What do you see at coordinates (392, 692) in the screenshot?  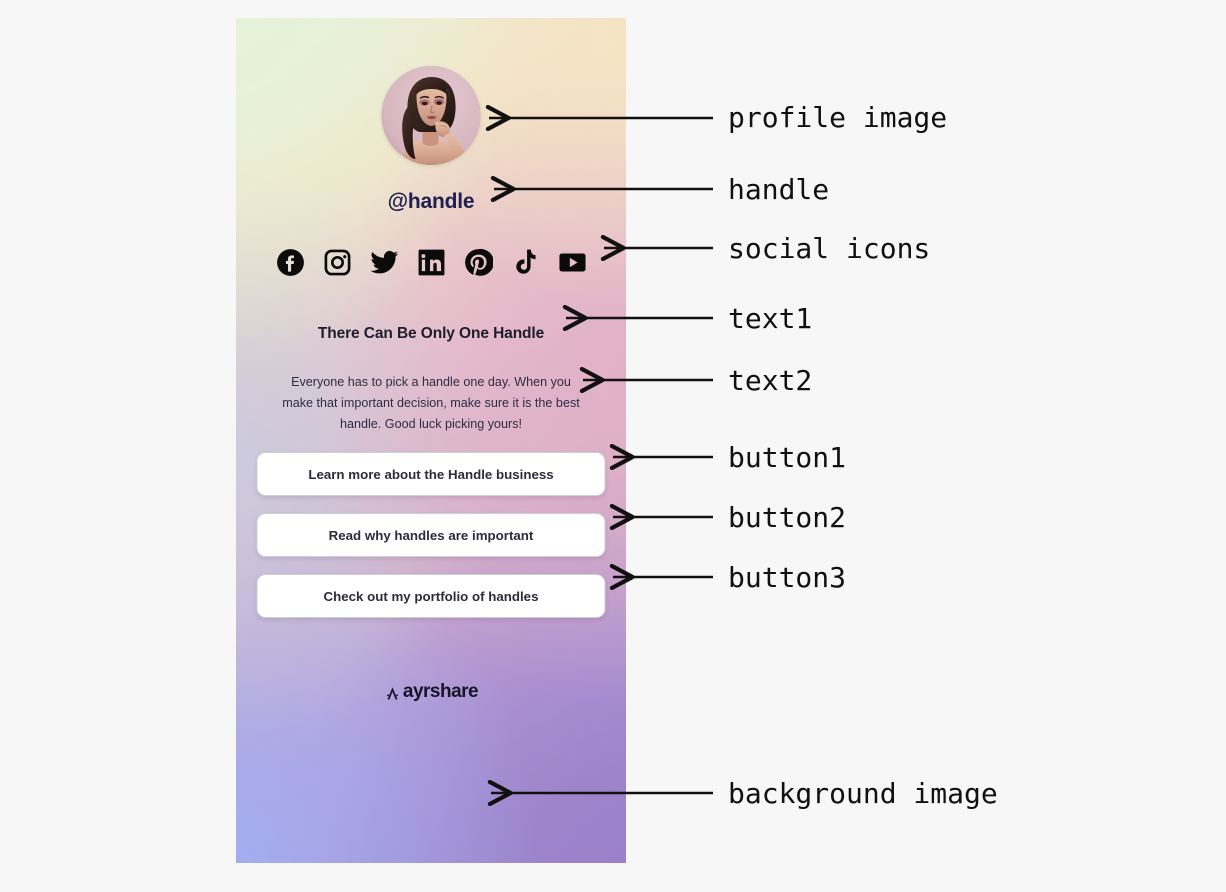 I see `caret-logo-mark-icon` at bounding box center [392, 692].